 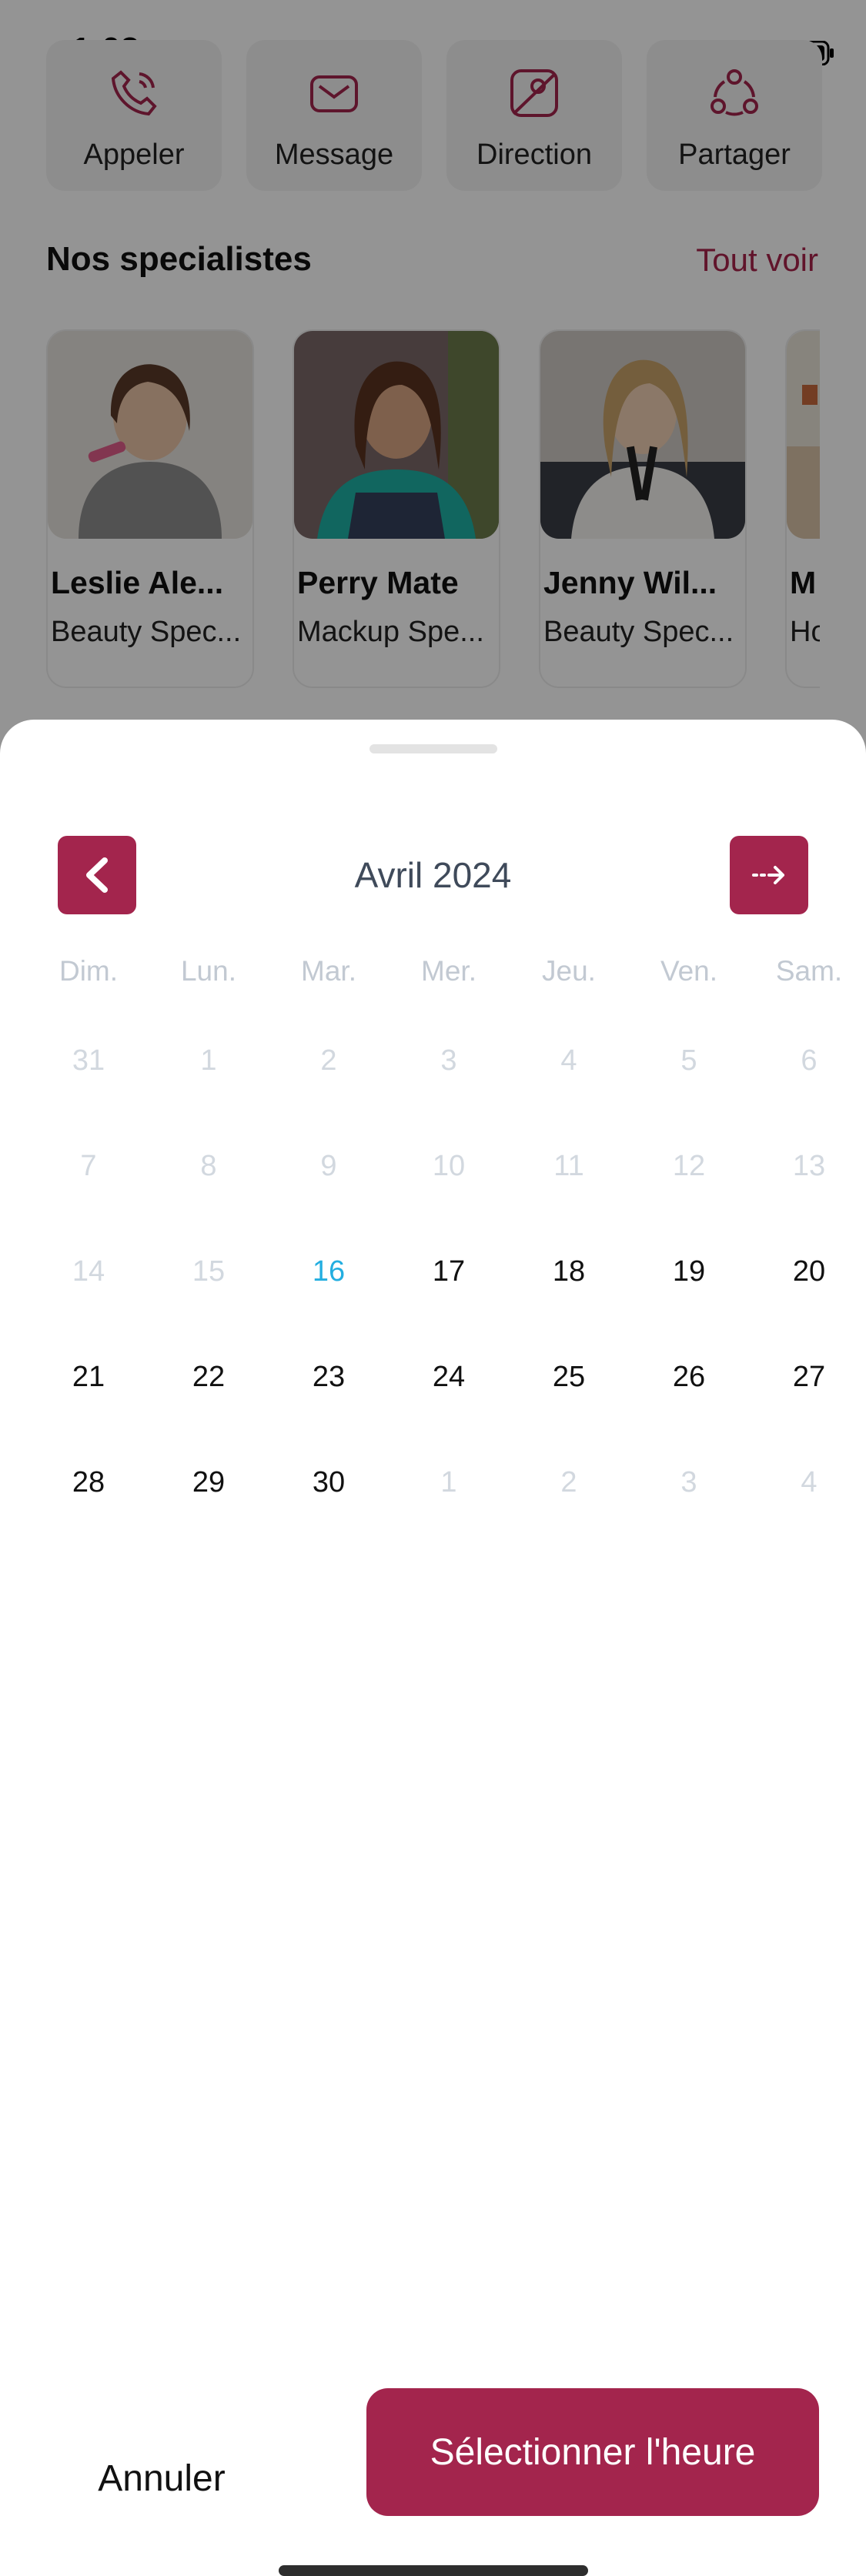 I want to click on weekday-label: Sam., so click(x=809, y=971).